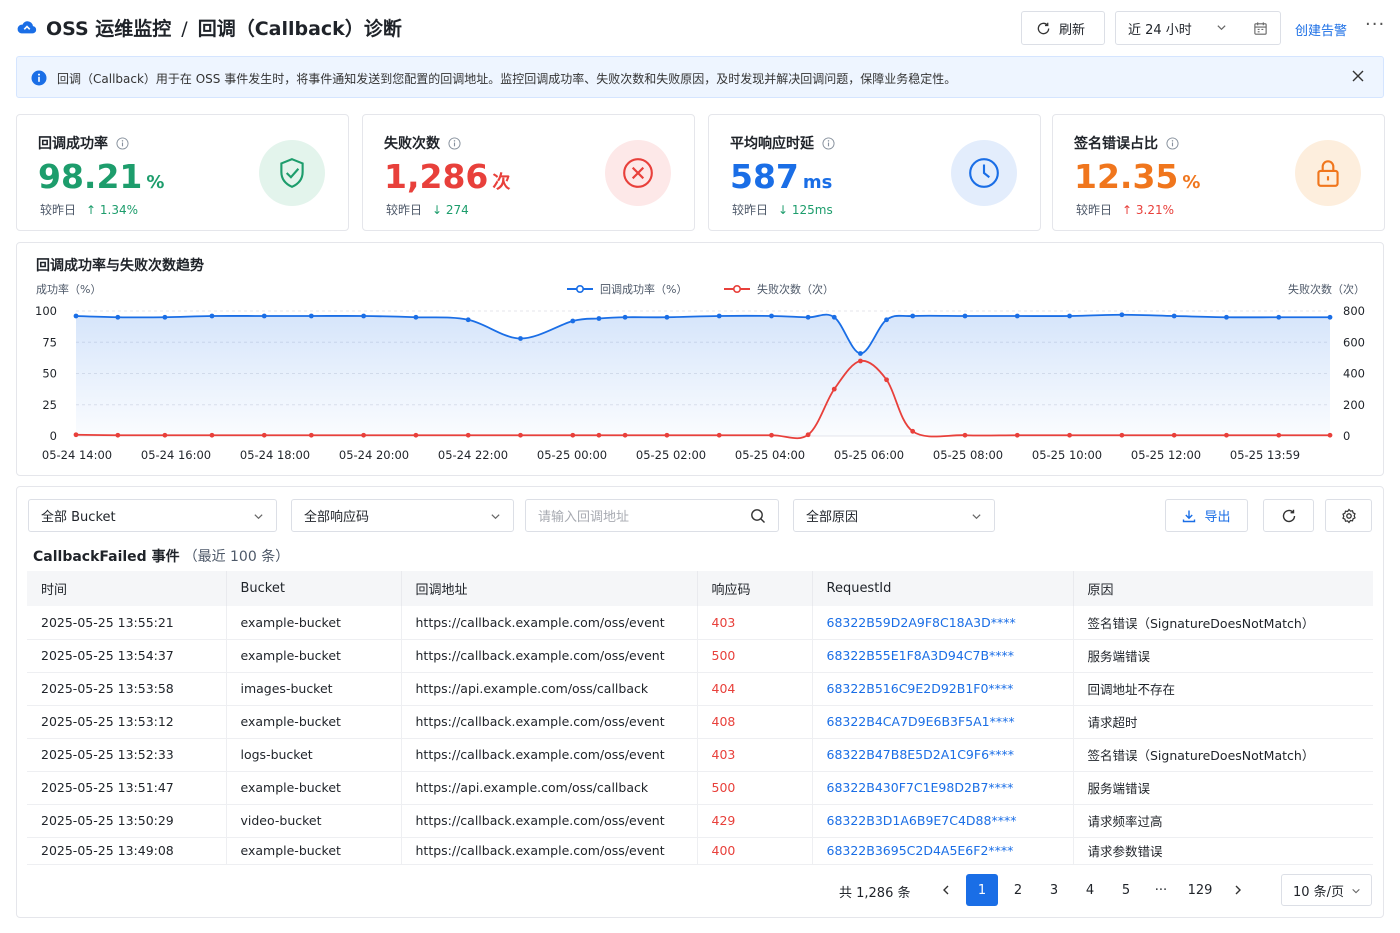 The image size is (1400, 933). What do you see at coordinates (1018, 890) in the screenshot?
I see `page-button: 2` at bounding box center [1018, 890].